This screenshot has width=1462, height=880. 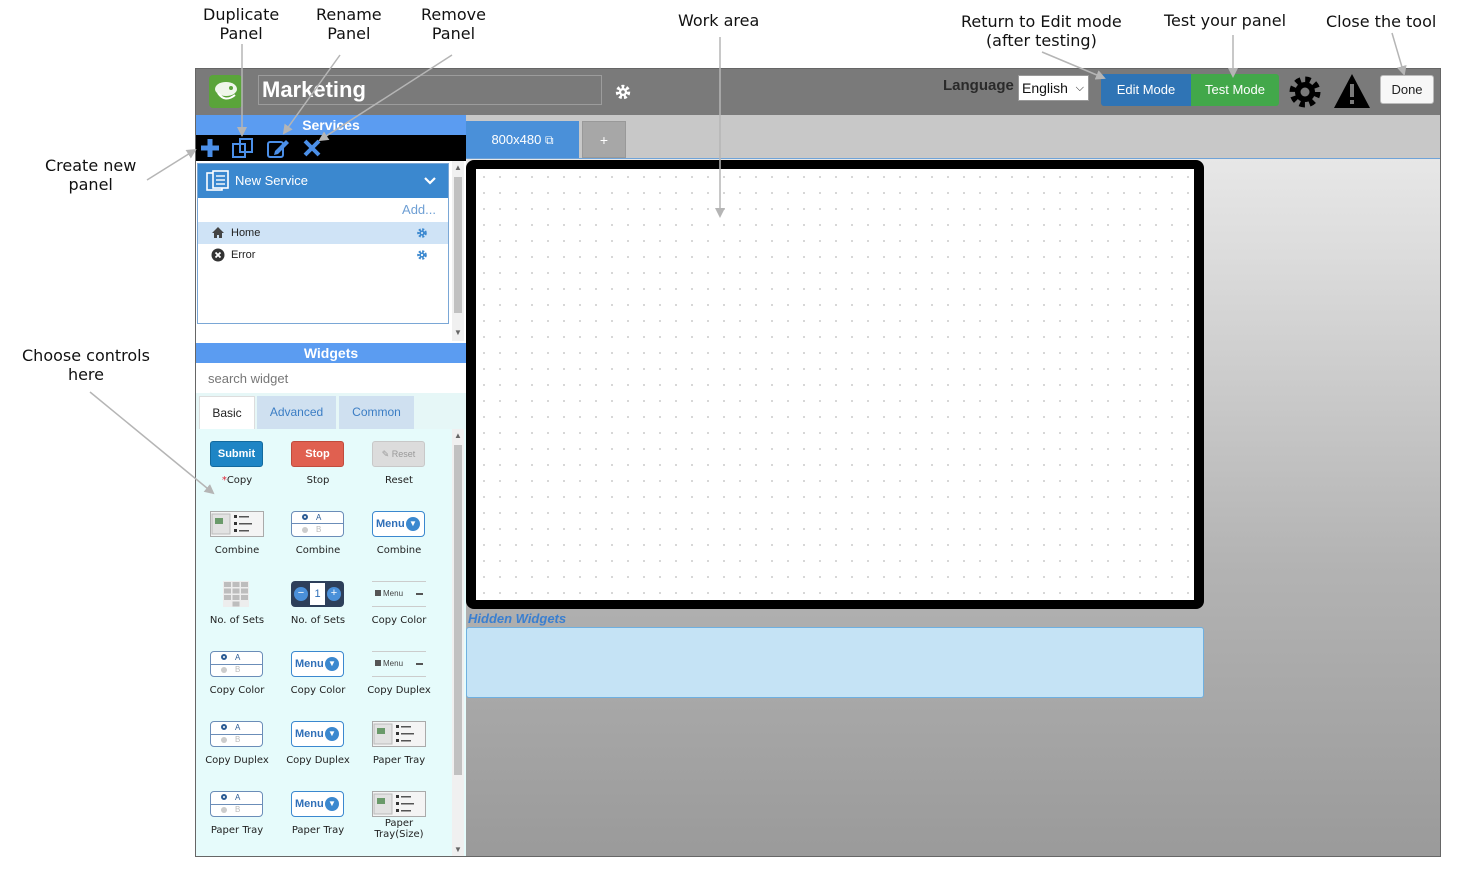 What do you see at coordinates (323, 233) in the screenshot?
I see `service-item-home: Home` at bounding box center [323, 233].